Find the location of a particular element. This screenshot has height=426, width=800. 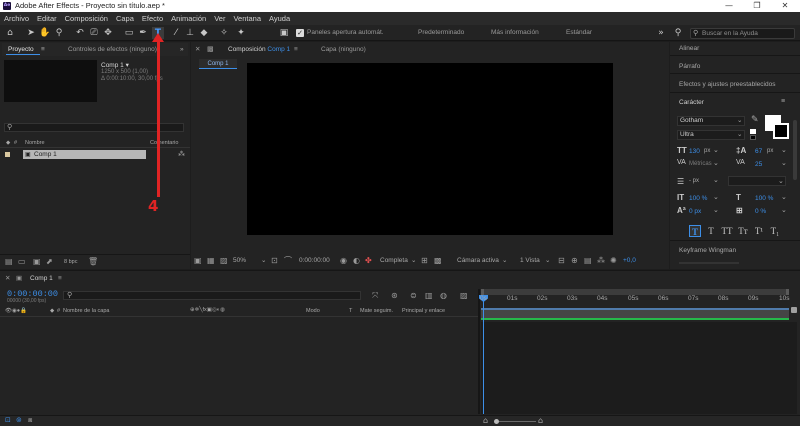

new-folder-icon: ▭ is located at coordinates (22, 262).